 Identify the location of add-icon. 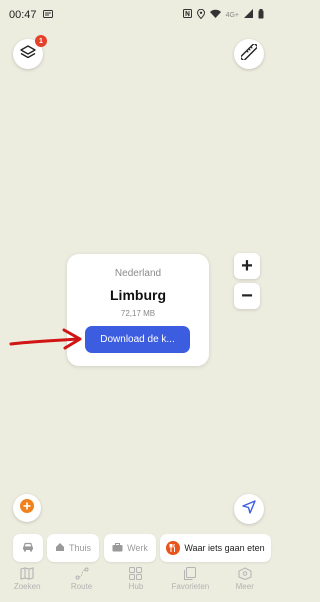
(27, 508).